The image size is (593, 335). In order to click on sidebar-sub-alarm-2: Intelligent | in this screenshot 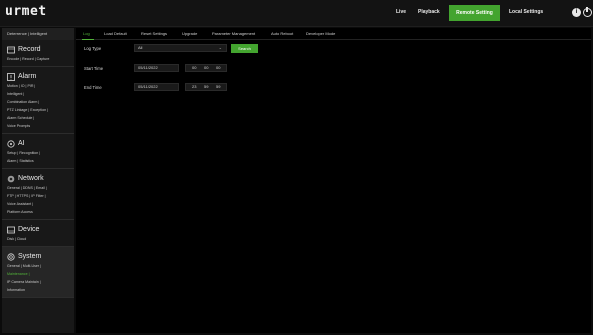, I will do `click(40, 94)`.